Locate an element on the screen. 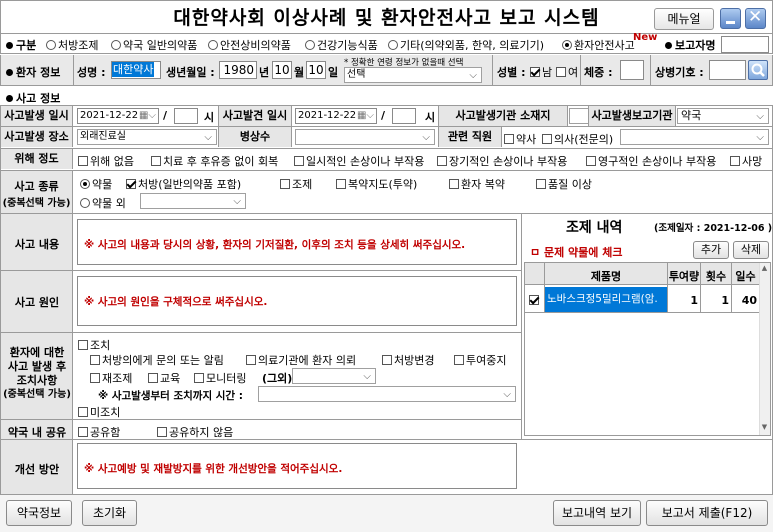 The width and height of the screenshot is (773, 532). close-icon: ✕ is located at coordinates (755, 17).